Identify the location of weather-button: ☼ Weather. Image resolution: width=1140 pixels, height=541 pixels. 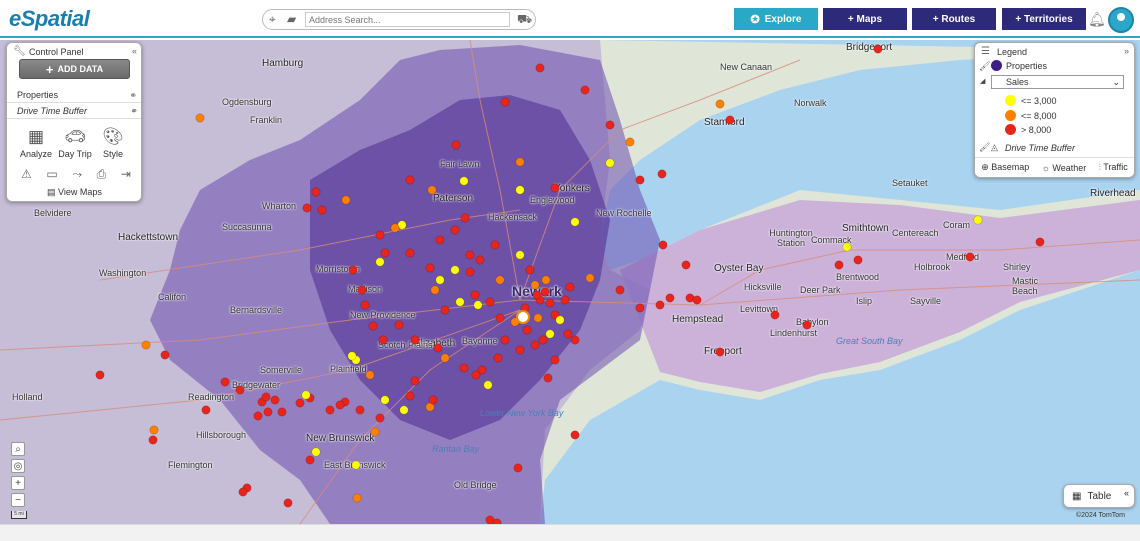
(1064, 168).